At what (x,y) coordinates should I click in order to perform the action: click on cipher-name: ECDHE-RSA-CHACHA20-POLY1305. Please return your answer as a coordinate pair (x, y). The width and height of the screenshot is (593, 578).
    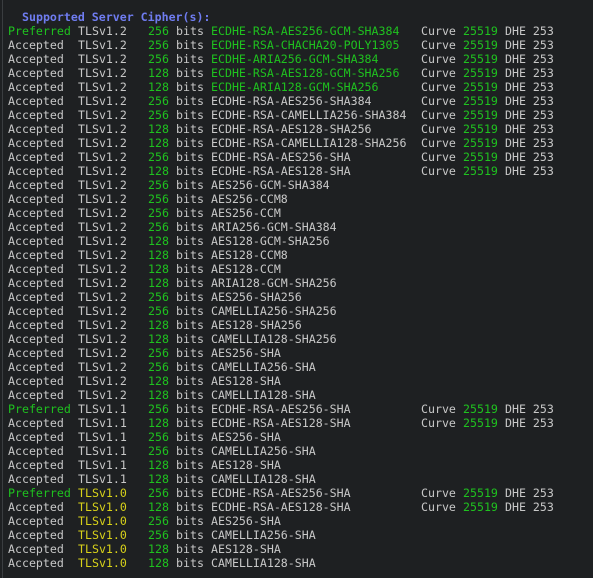
    Looking at the image, I should click on (305, 45).